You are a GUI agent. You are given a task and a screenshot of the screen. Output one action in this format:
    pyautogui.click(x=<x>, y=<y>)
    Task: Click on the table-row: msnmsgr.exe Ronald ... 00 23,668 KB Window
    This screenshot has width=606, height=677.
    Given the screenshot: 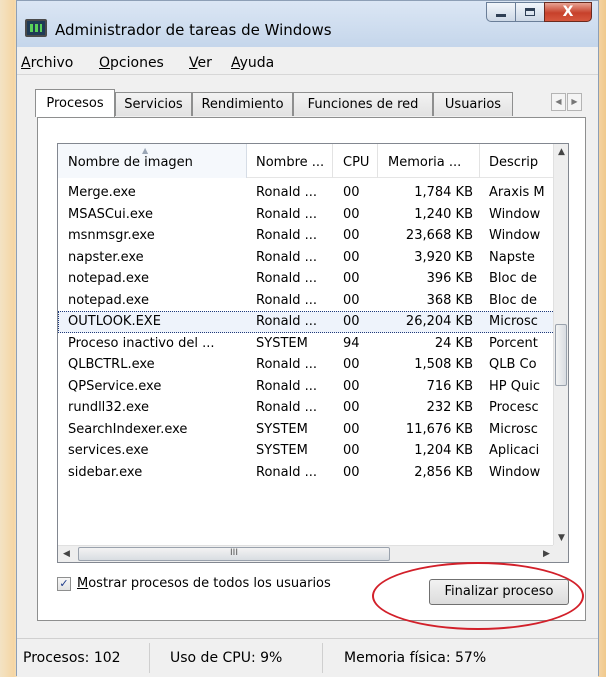 What is the action you would take?
    pyautogui.click(x=306, y=236)
    